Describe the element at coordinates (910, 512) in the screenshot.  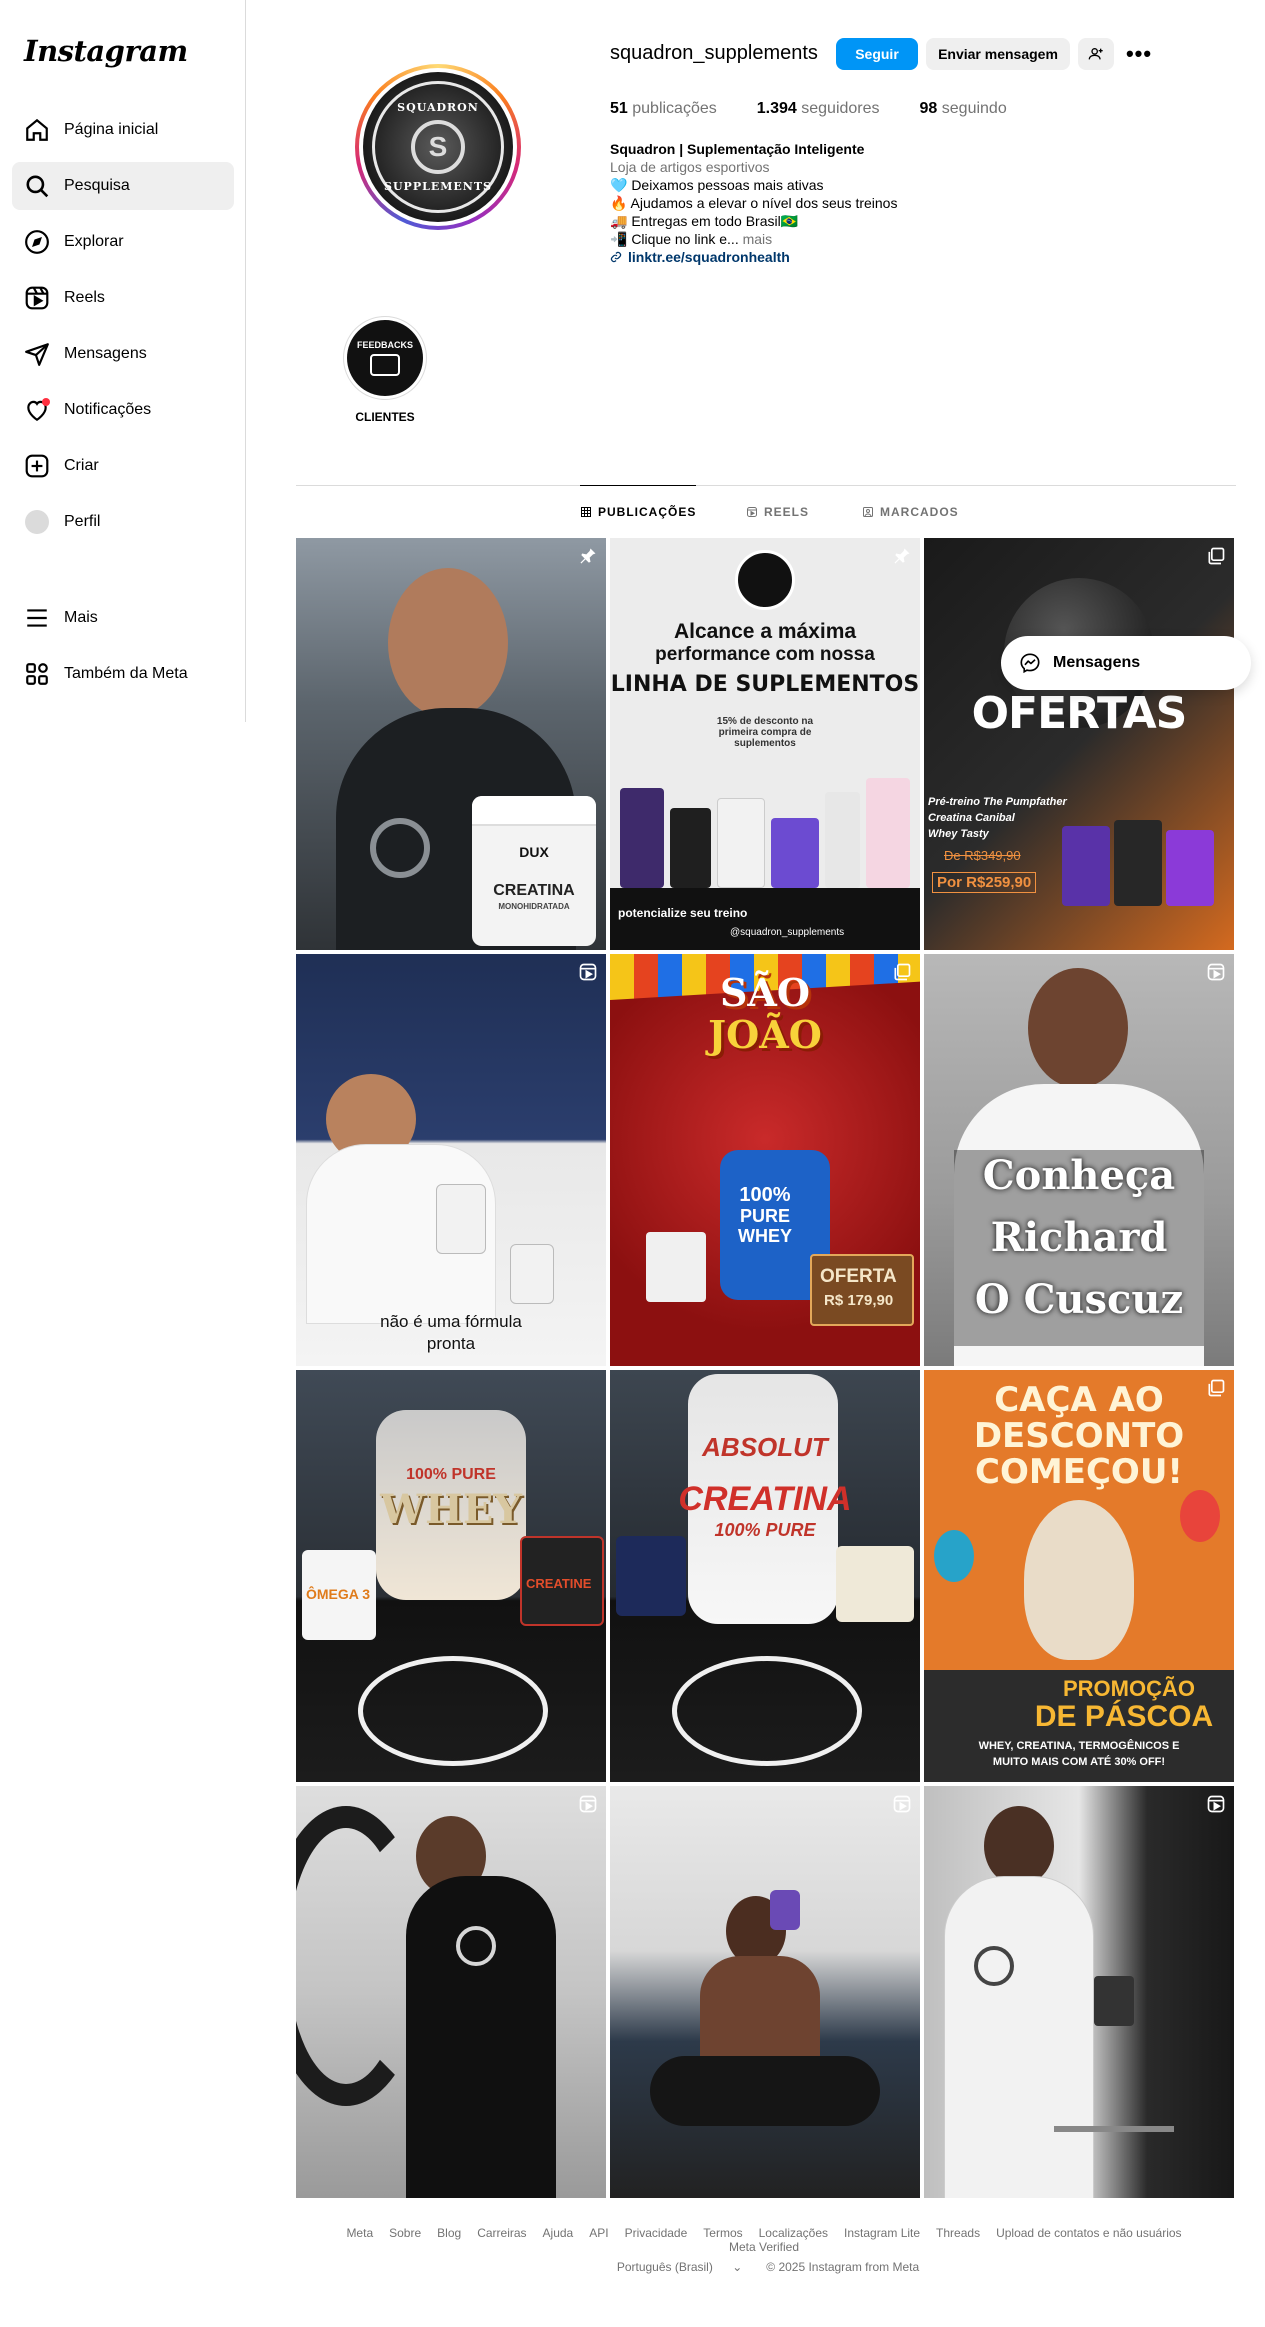
I see `tab-tagged: MARCADOS` at that location.